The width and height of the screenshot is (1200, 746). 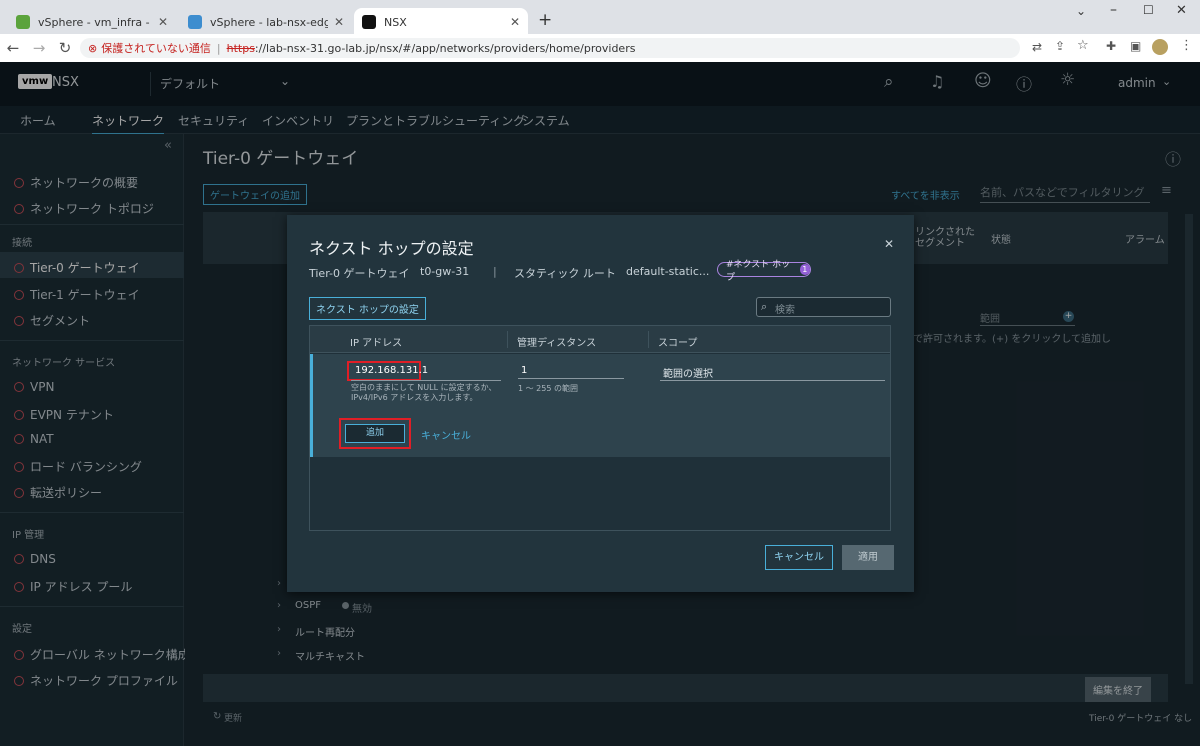 I want to click on tab-title: NSX, so click(x=395, y=22).